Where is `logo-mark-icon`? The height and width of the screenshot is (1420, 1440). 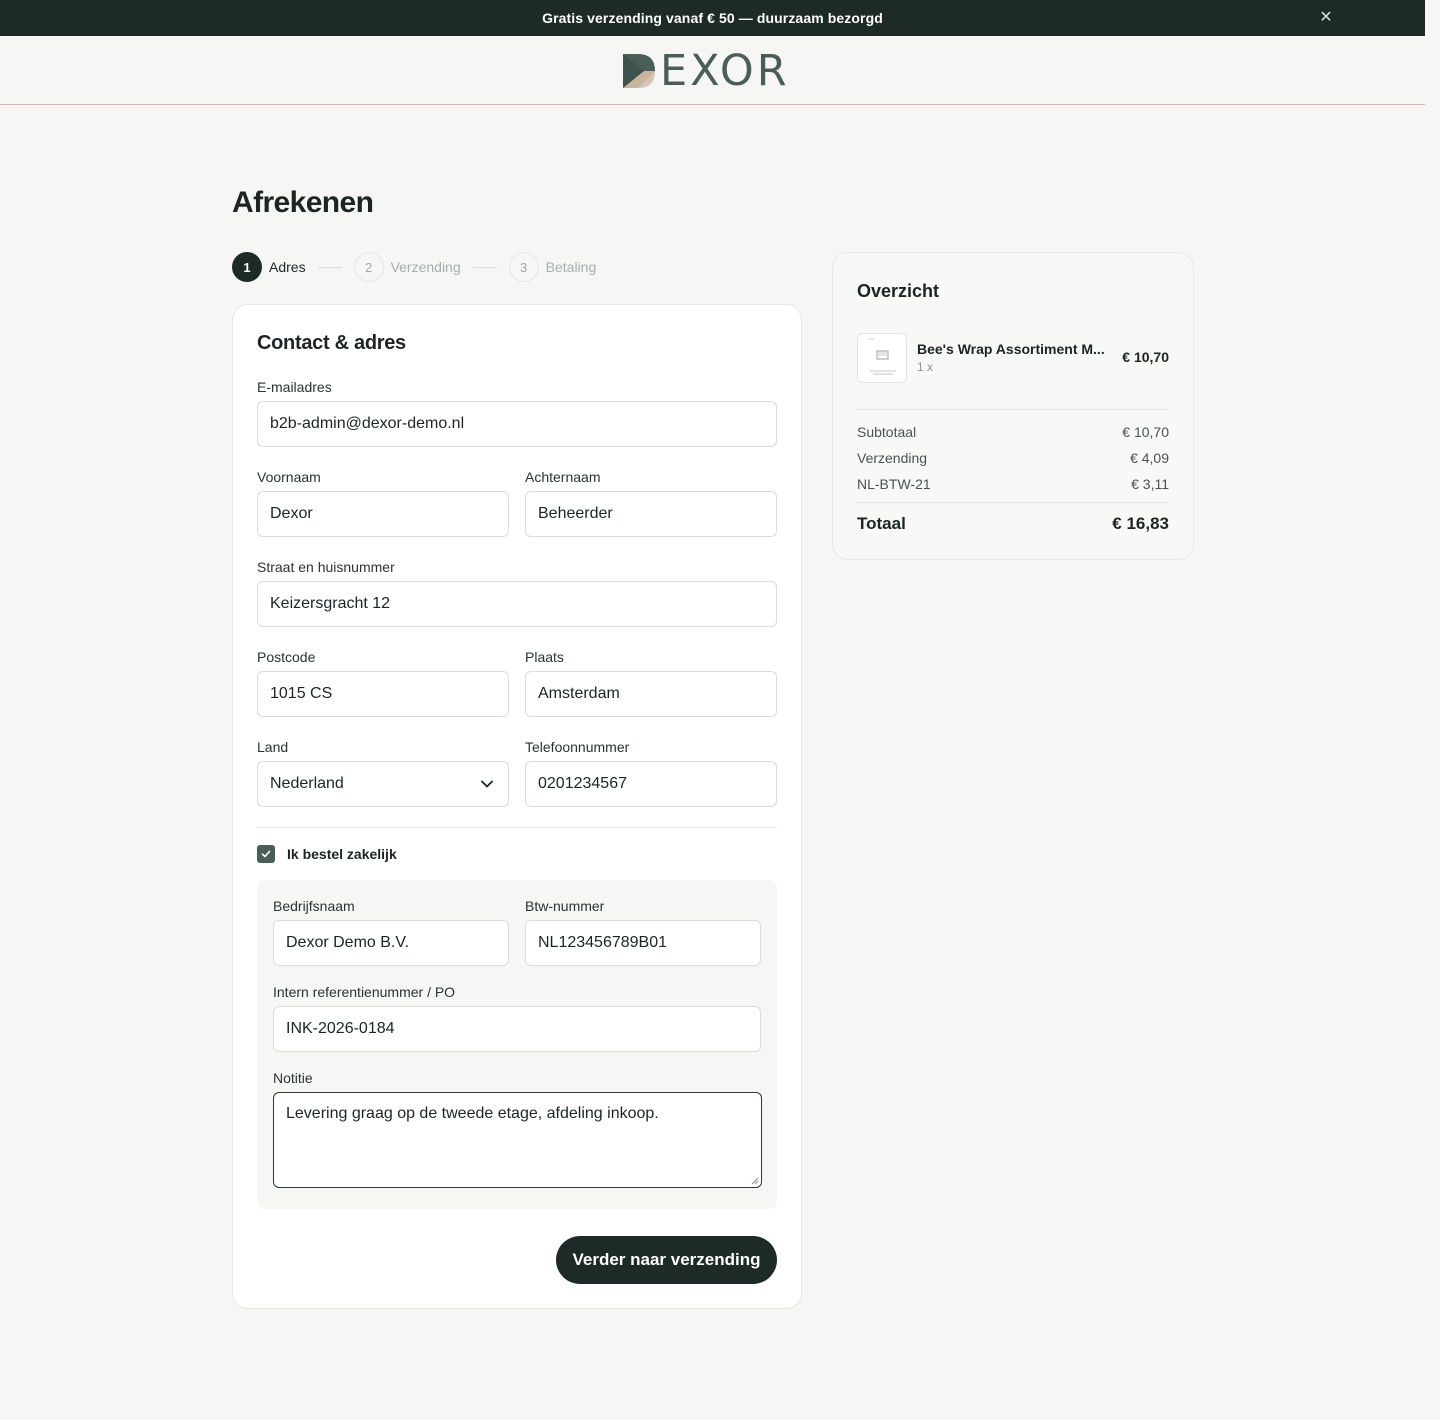
logo-mark-icon is located at coordinates (639, 71).